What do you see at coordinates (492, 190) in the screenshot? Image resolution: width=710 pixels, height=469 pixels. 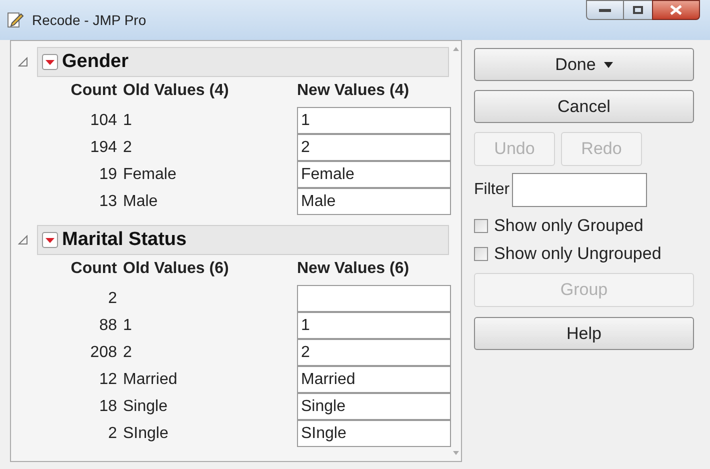 I see `filter-label: Filter` at bounding box center [492, 190].